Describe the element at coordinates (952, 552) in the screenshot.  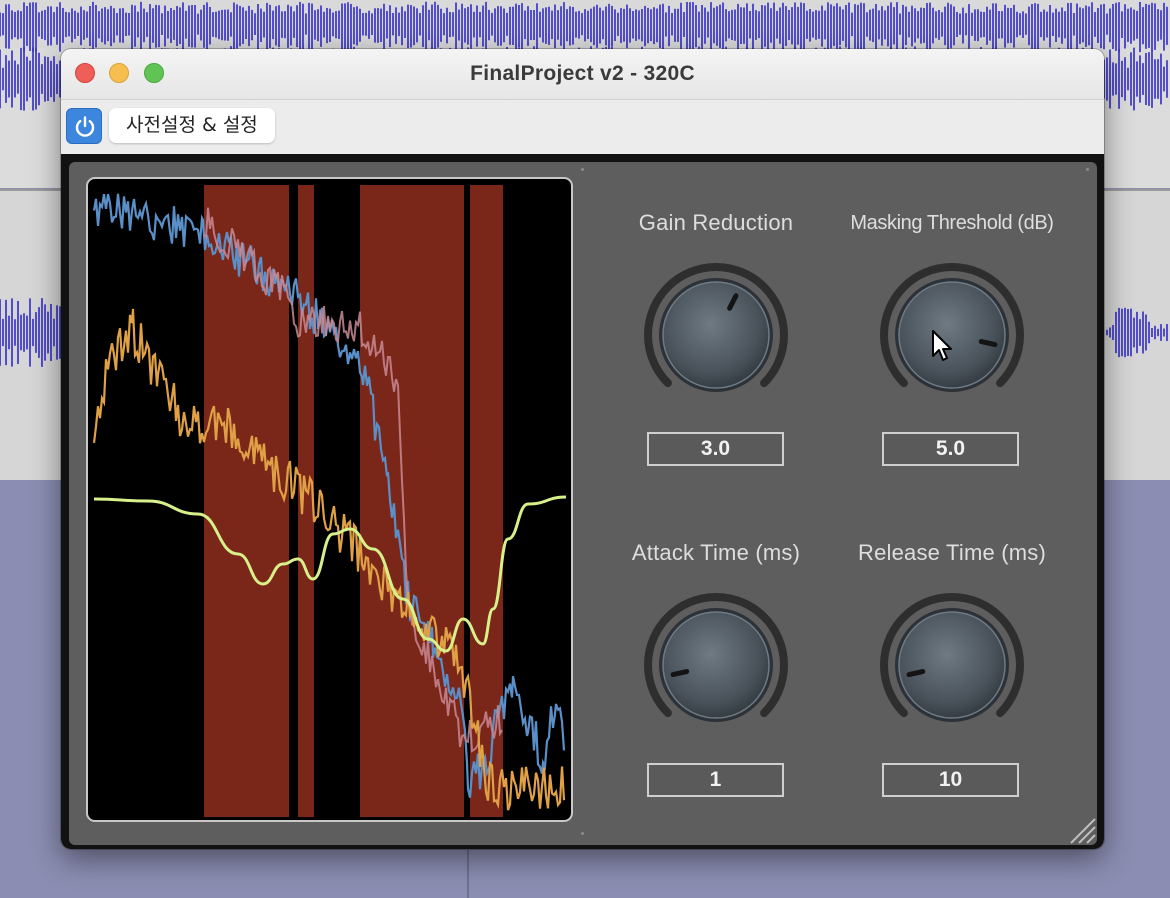
I see `release-time-label: Release Time (ms)` at that location.